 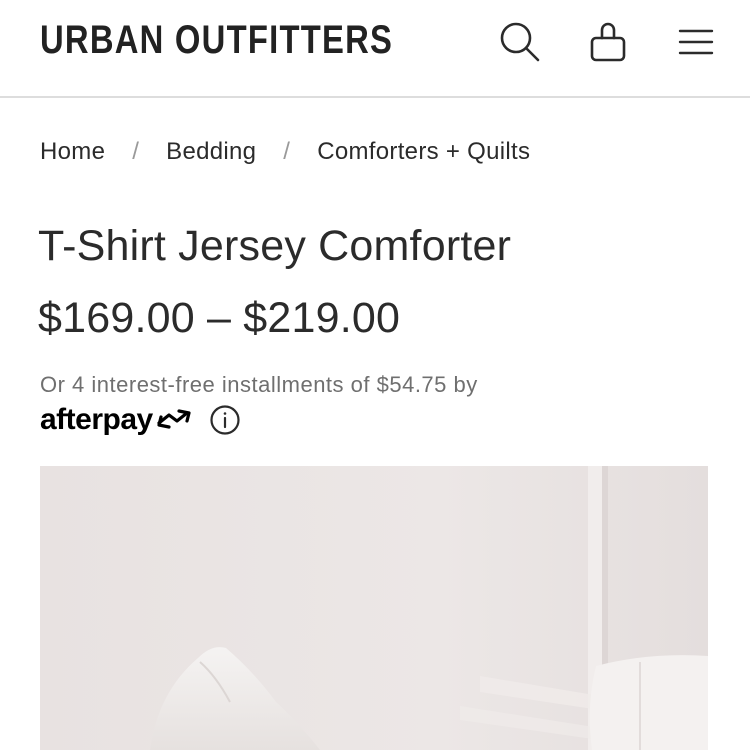 I want to click on afterpay-row: afterpay, so click(x=140, y=420).